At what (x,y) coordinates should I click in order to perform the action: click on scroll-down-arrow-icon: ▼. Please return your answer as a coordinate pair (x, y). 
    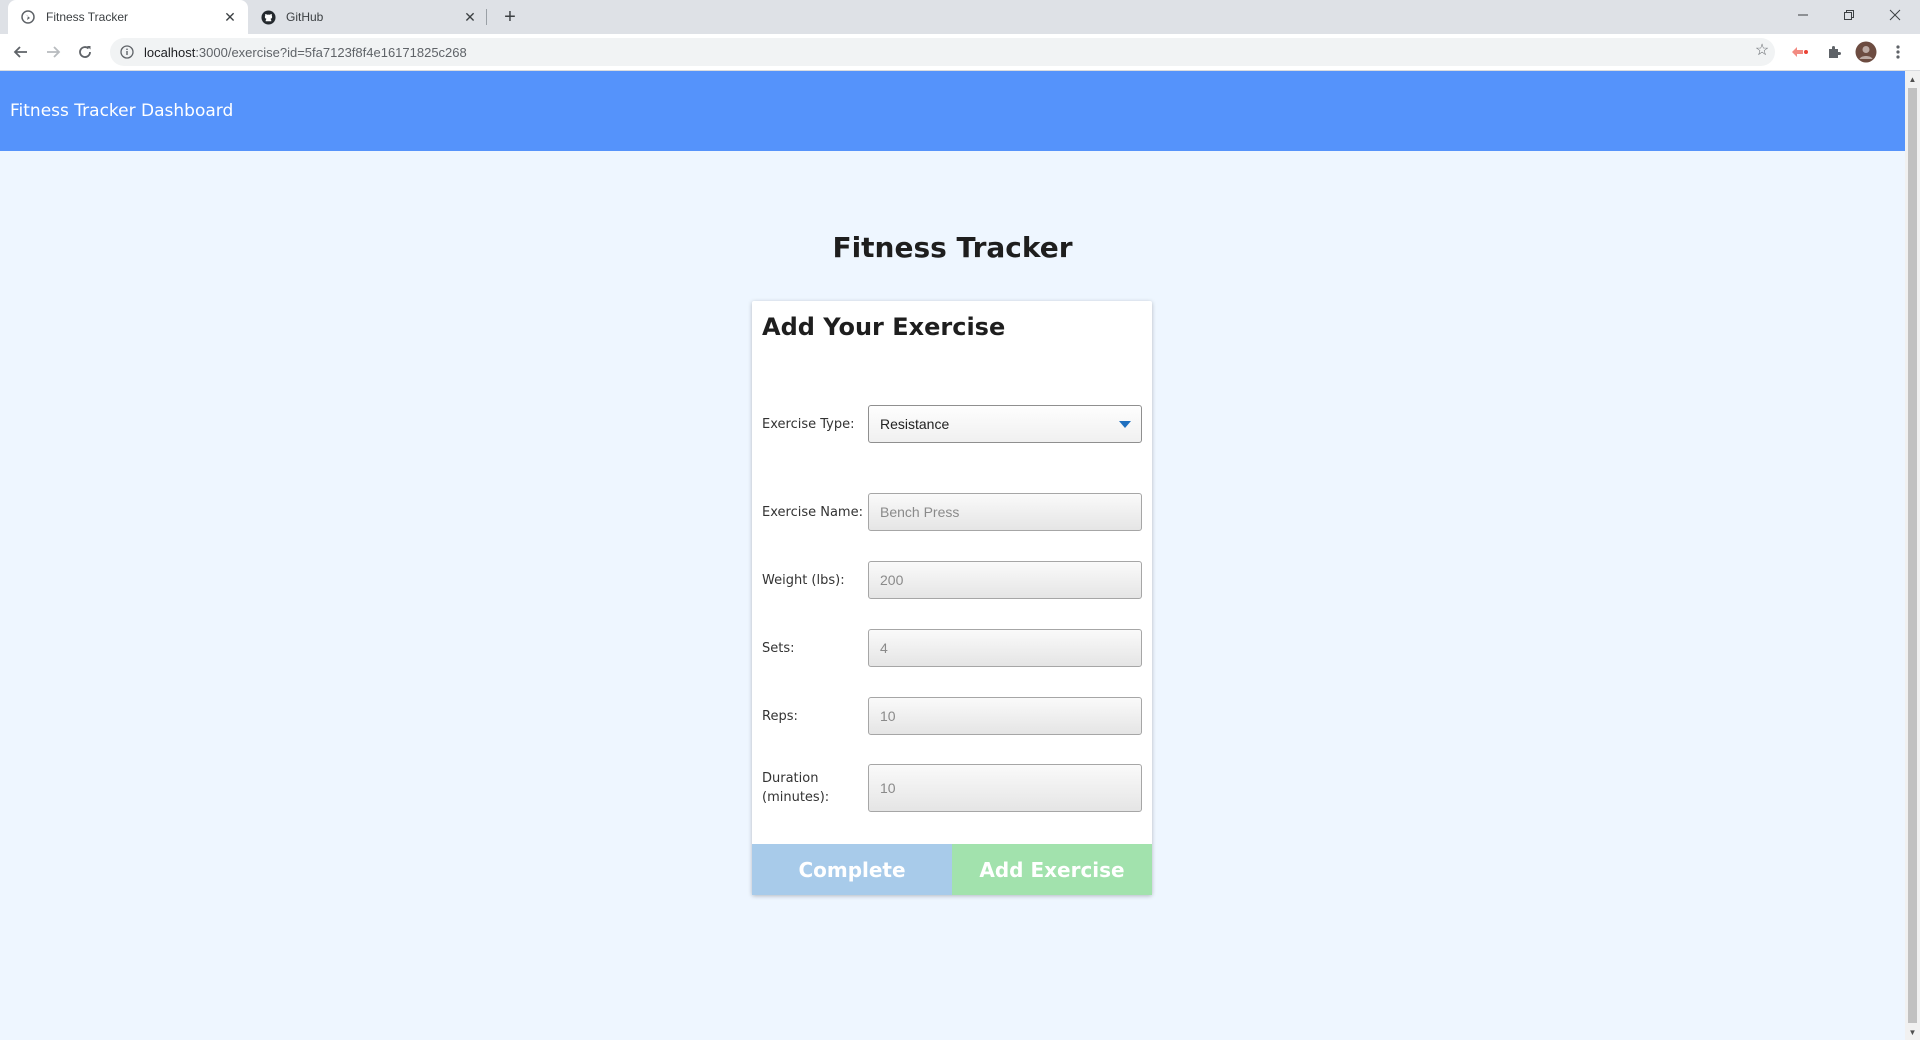
    Looking at the image, I should click on (1912, 1032).